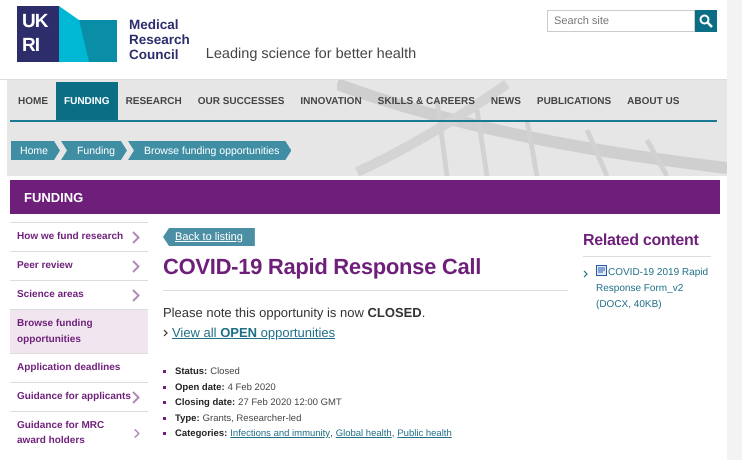 Image resolution: width=742 pixels, height=460 pixels. I want to click on sidebar-item: Browse funding opportunities, so click(79, 332).